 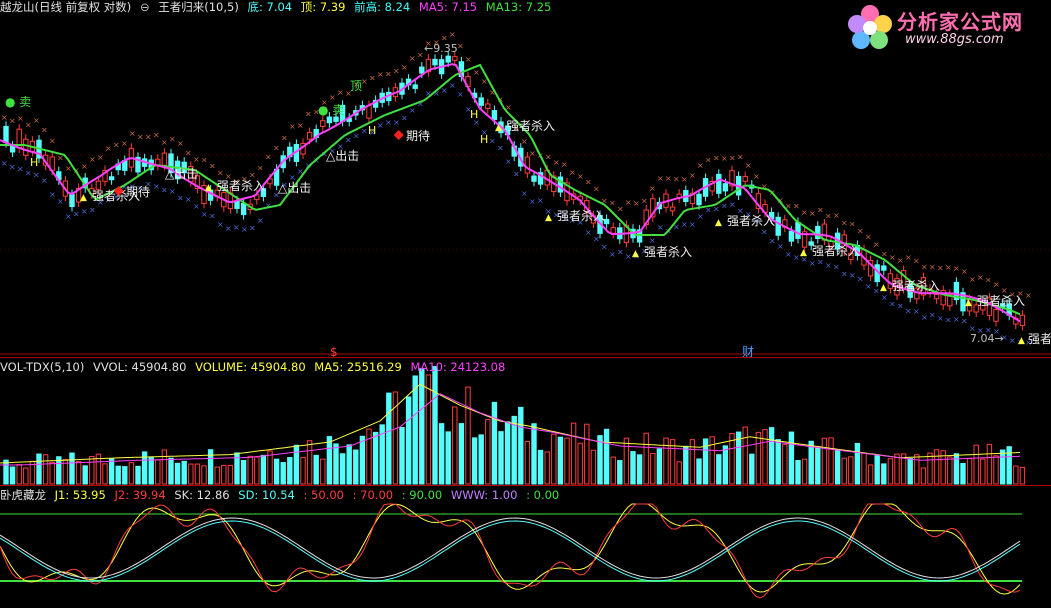 What do you see at coordinates (42, 367) in the screenshot?
I see `volume-indicator-name: VOL-TDX(5,10)` at bounding box center [42, 367].